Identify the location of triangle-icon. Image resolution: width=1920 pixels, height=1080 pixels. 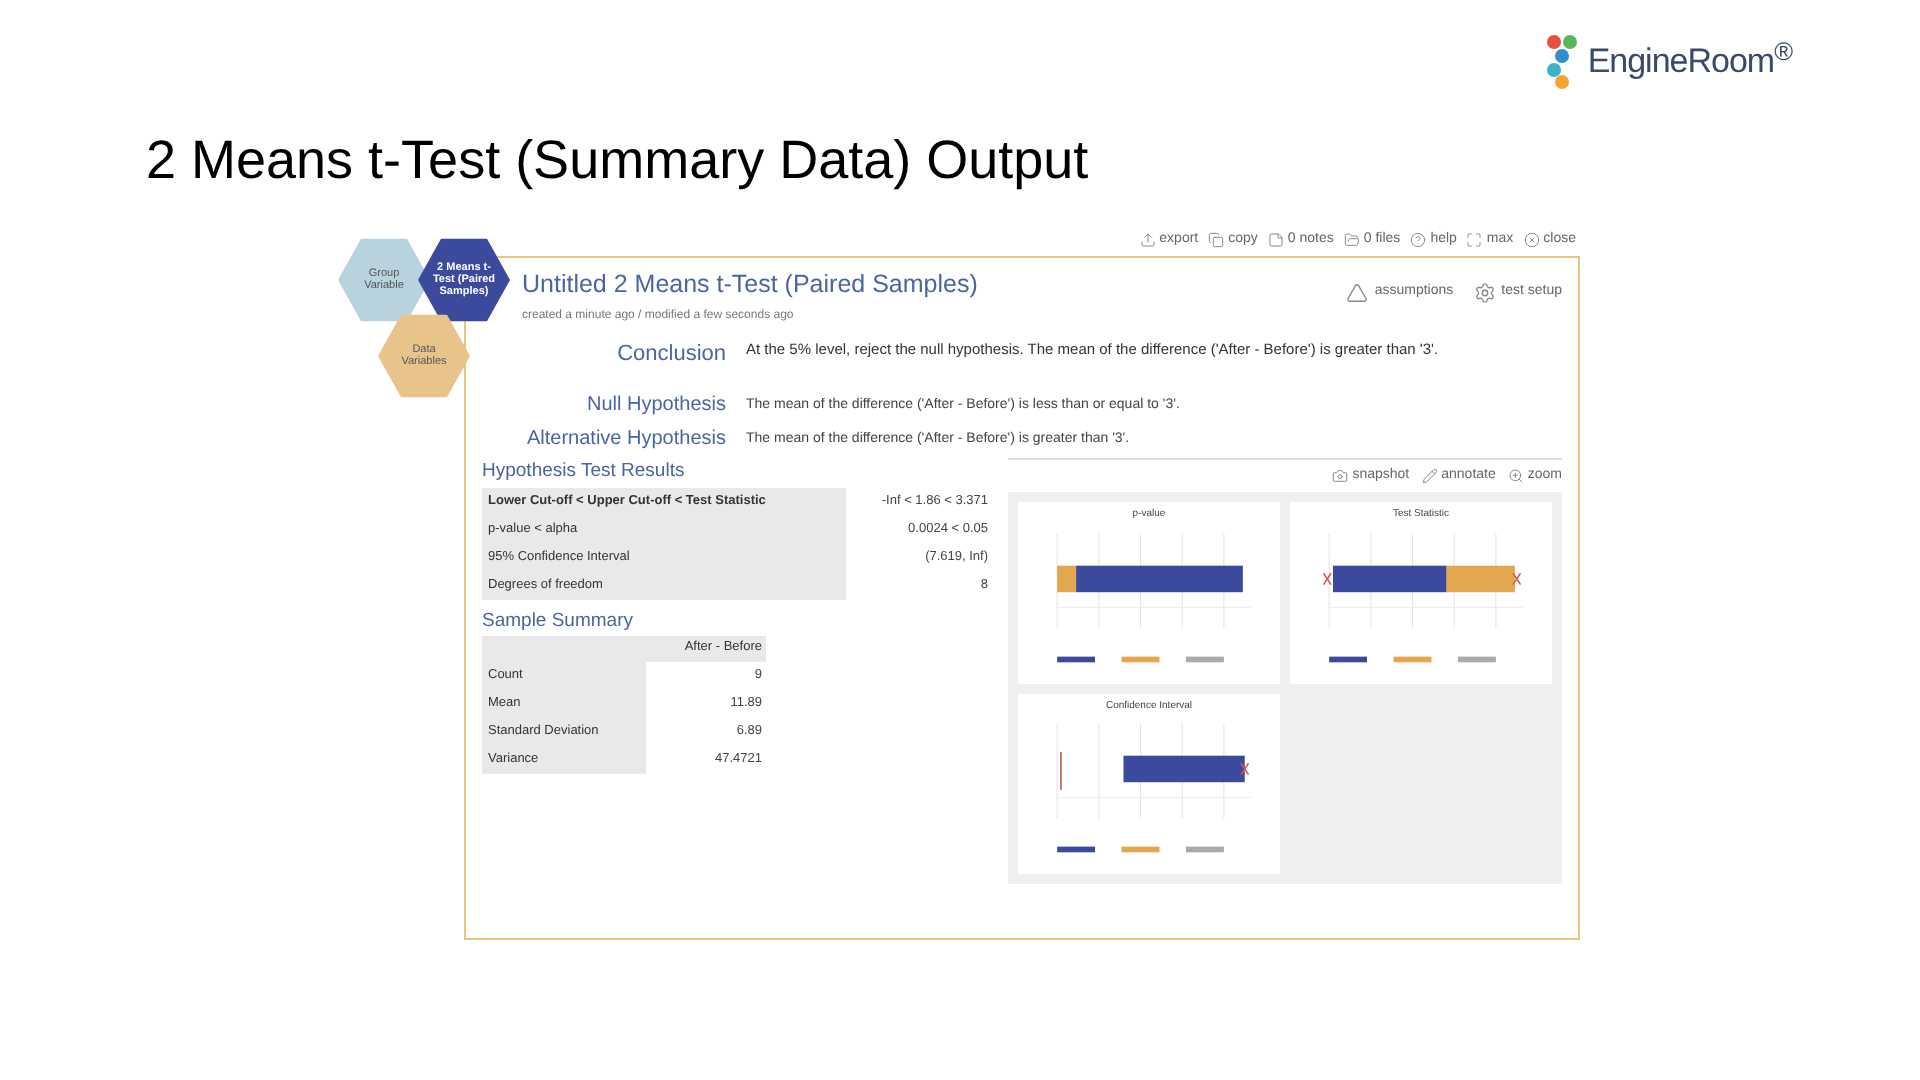
(1357, 293).